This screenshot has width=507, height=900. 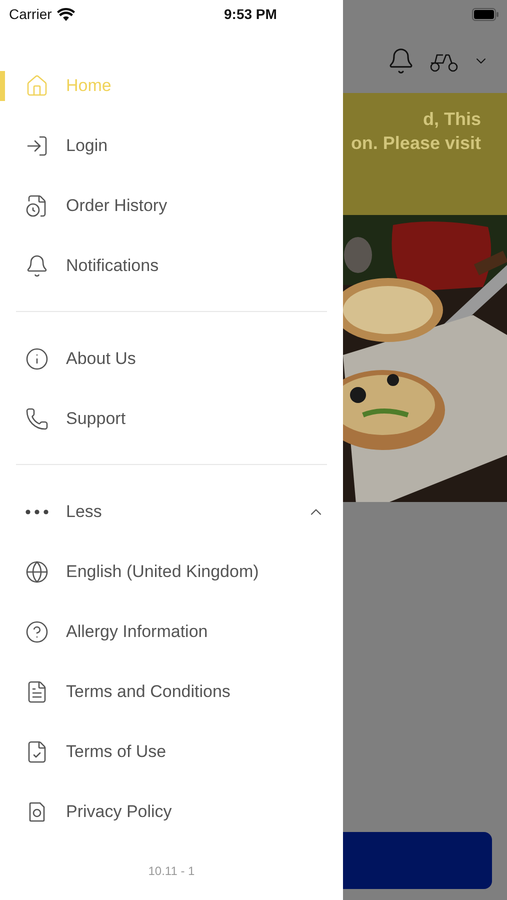 What do you see at coordinates (37, 419) in the screenshot?
I see `phone-icon` at bounding box center [37, 419].